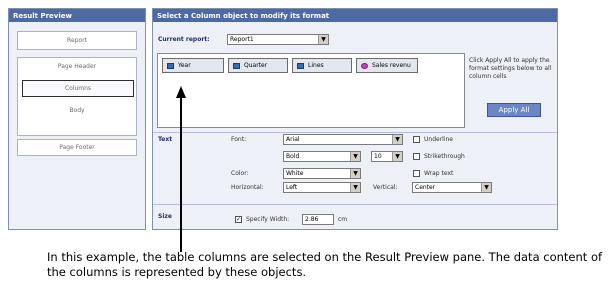  What do you see at coordinates (78, 88) in the screenshot?
I see `columns-section: Columns` at bounding box center [78, 88].